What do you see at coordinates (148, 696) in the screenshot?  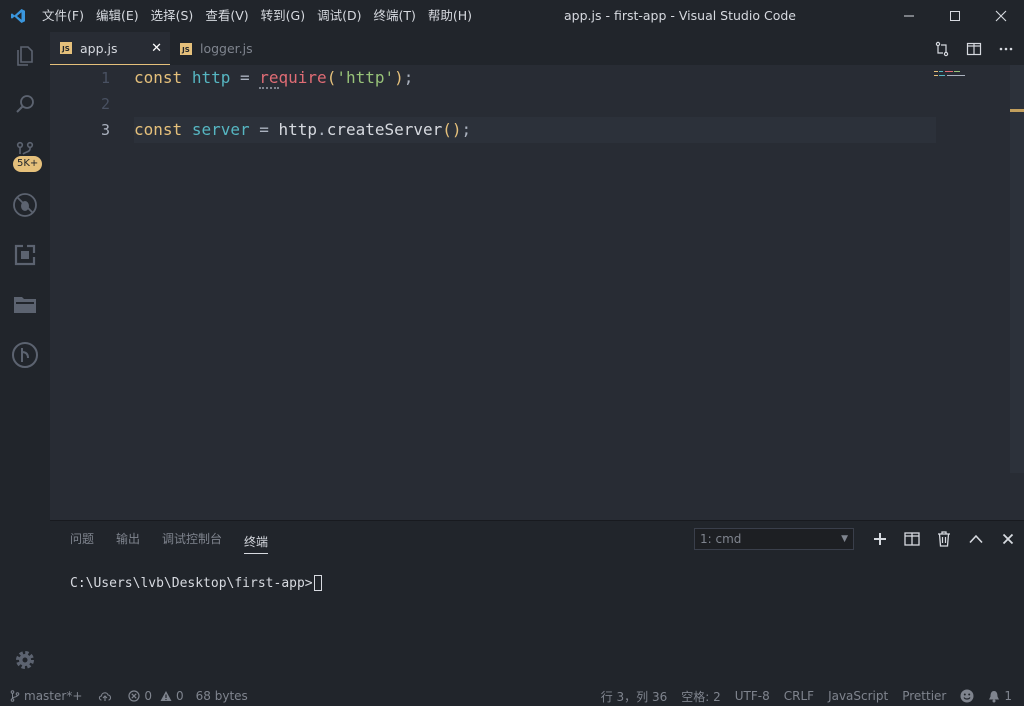 I see `error-count: 0` at bounding box center [148, 696].